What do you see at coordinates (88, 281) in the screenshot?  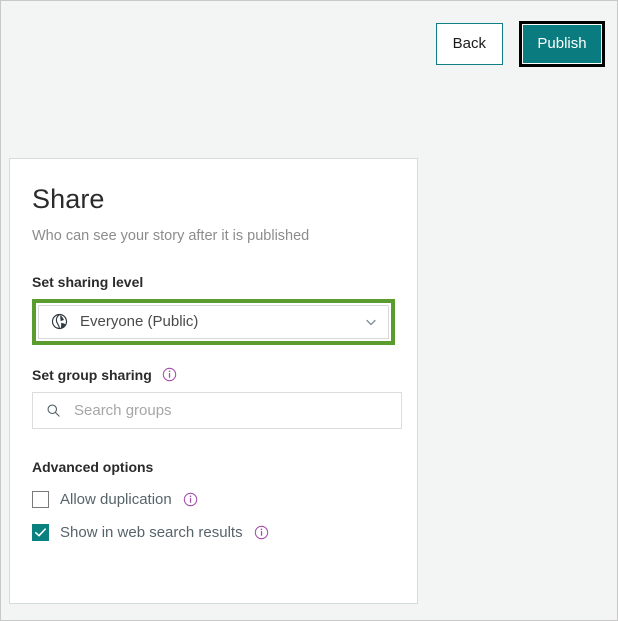 I see `sharing-level-label: Set sharing level` at bounding box center [88, 281].